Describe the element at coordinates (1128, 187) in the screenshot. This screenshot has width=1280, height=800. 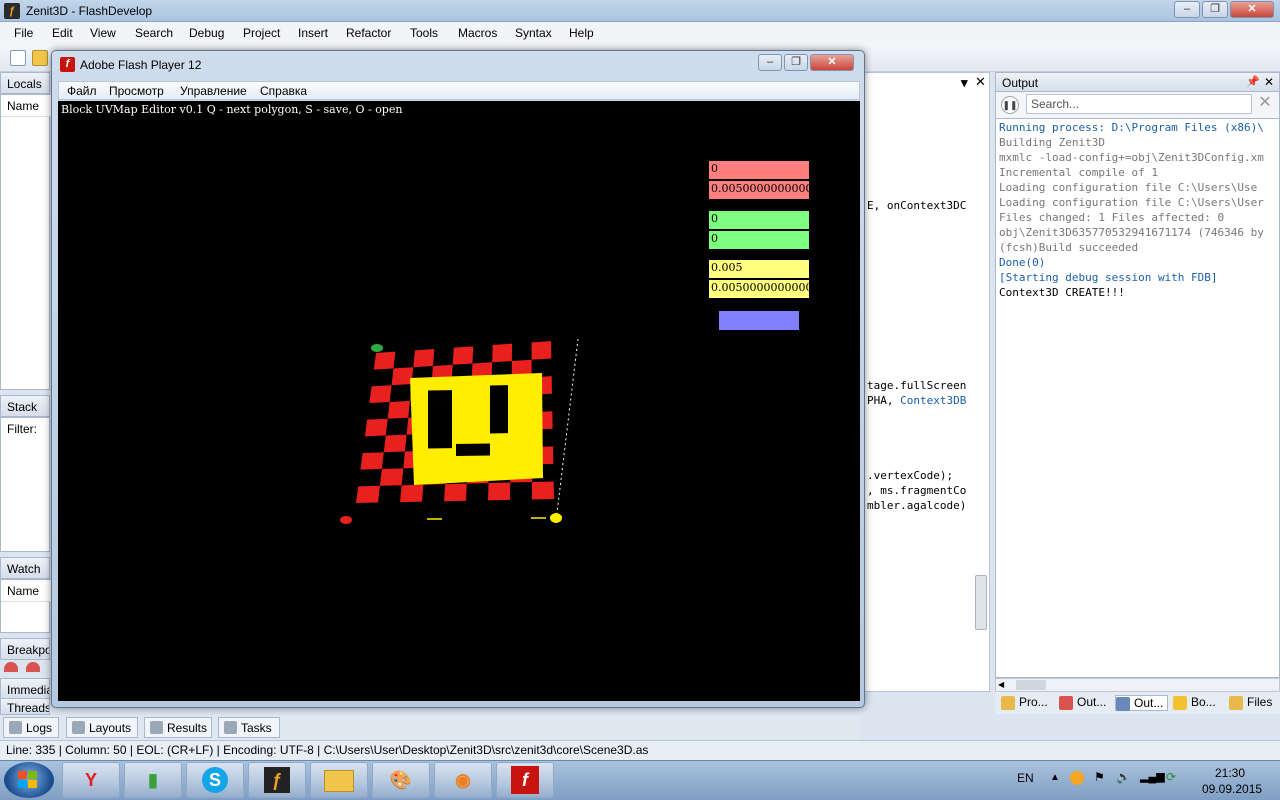
I see `output-line: Loading configuration file C:\Users\Use` at that location.